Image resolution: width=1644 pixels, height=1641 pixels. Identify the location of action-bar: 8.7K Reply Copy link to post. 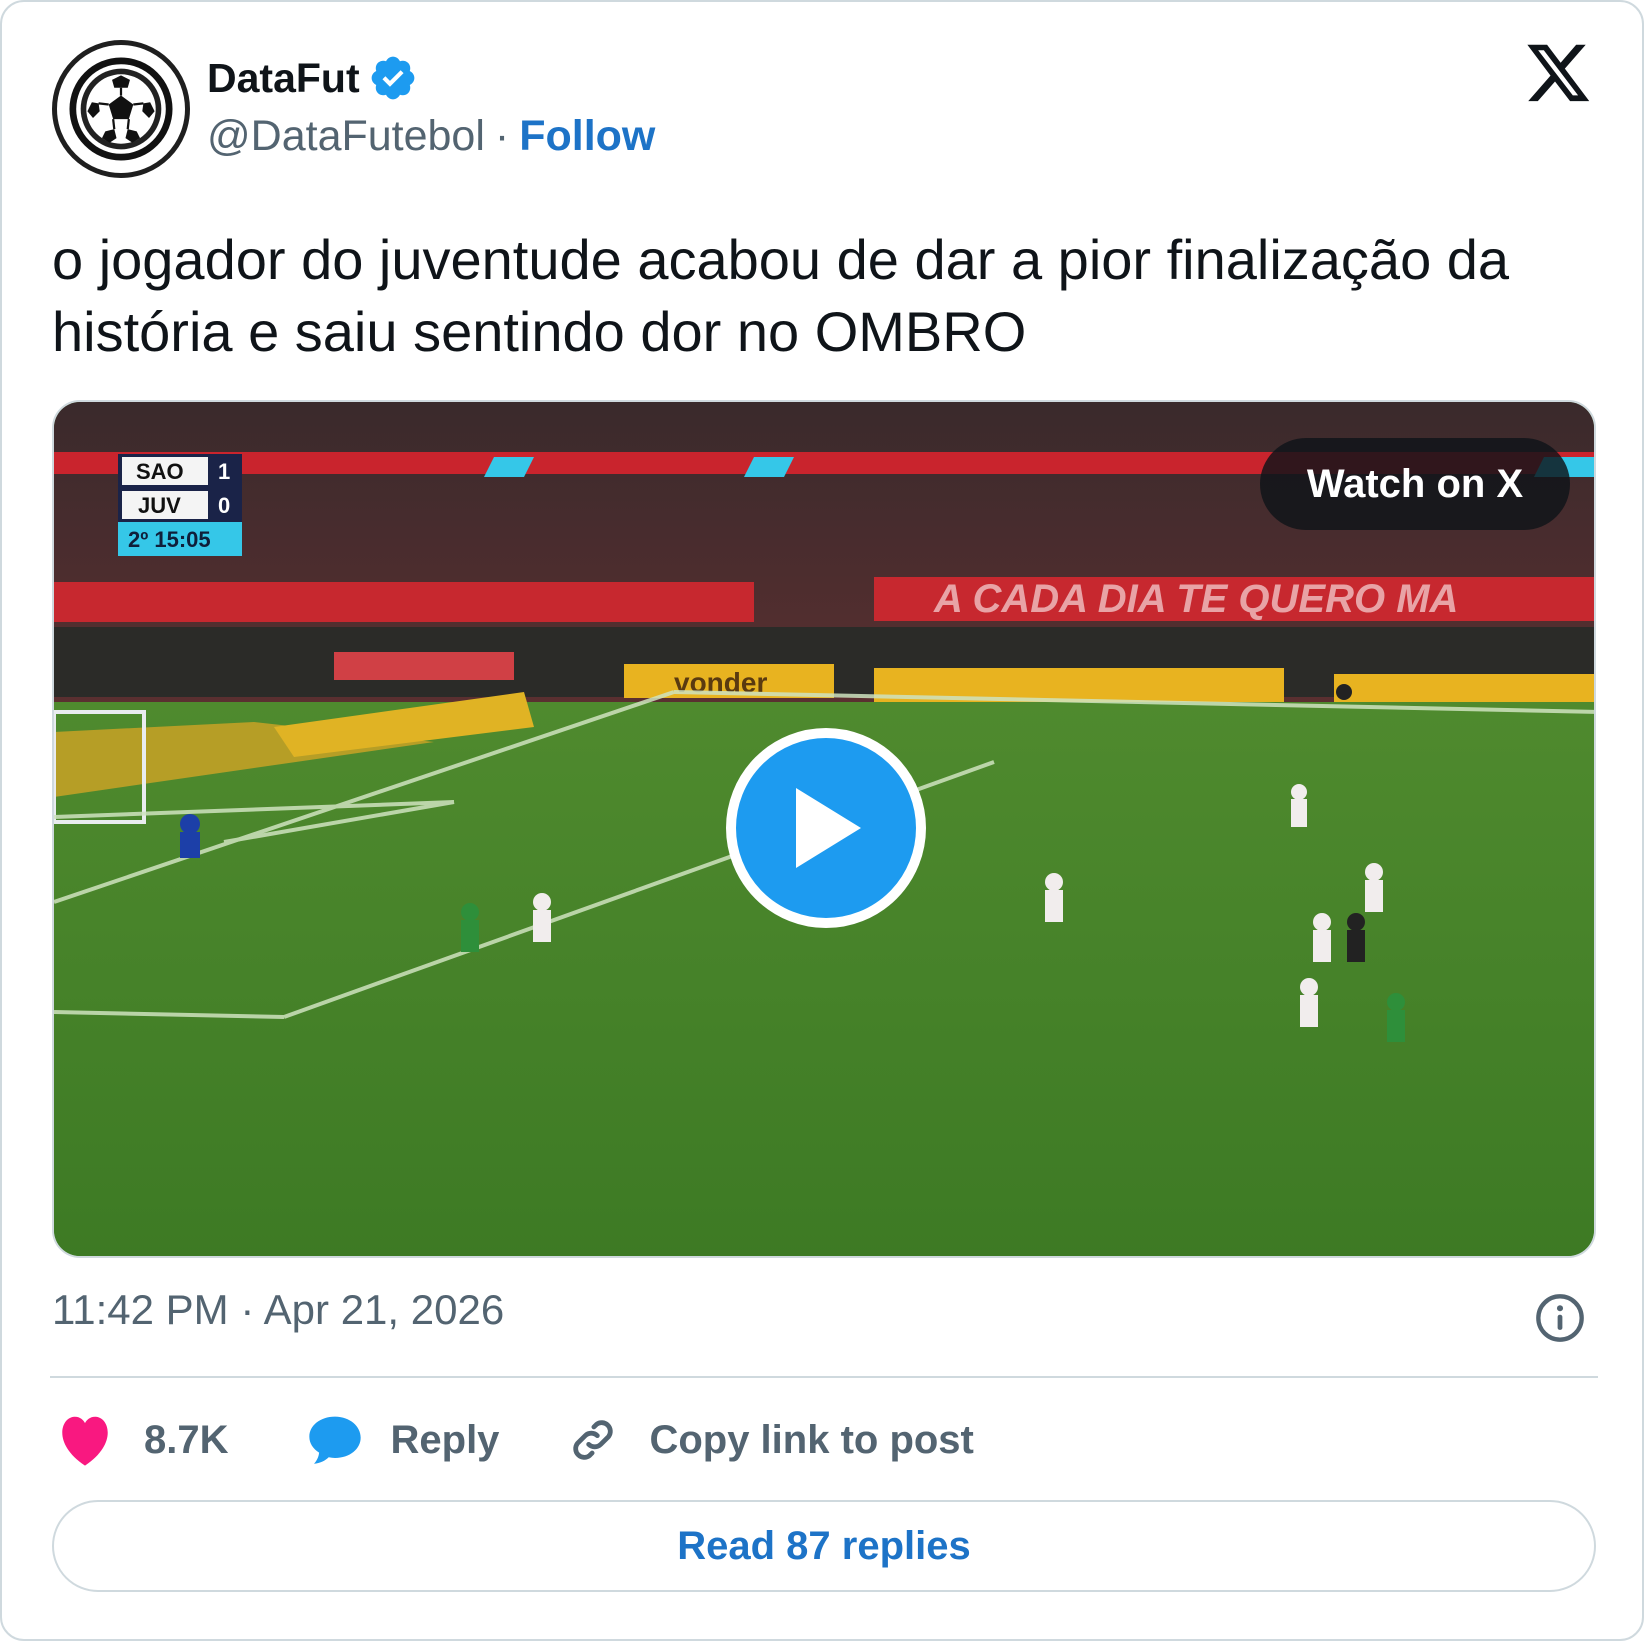
(515, 1440).